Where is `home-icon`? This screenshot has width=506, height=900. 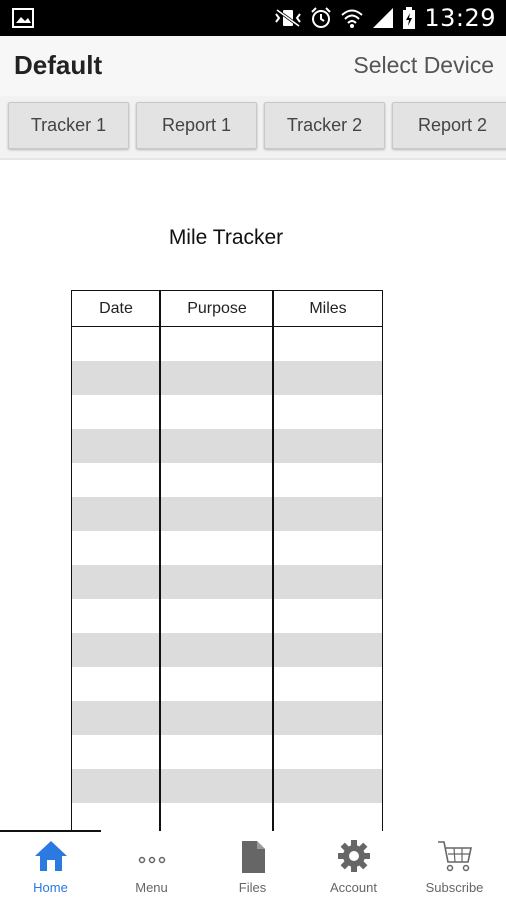 home-icon is located at coordinates (50, 856).